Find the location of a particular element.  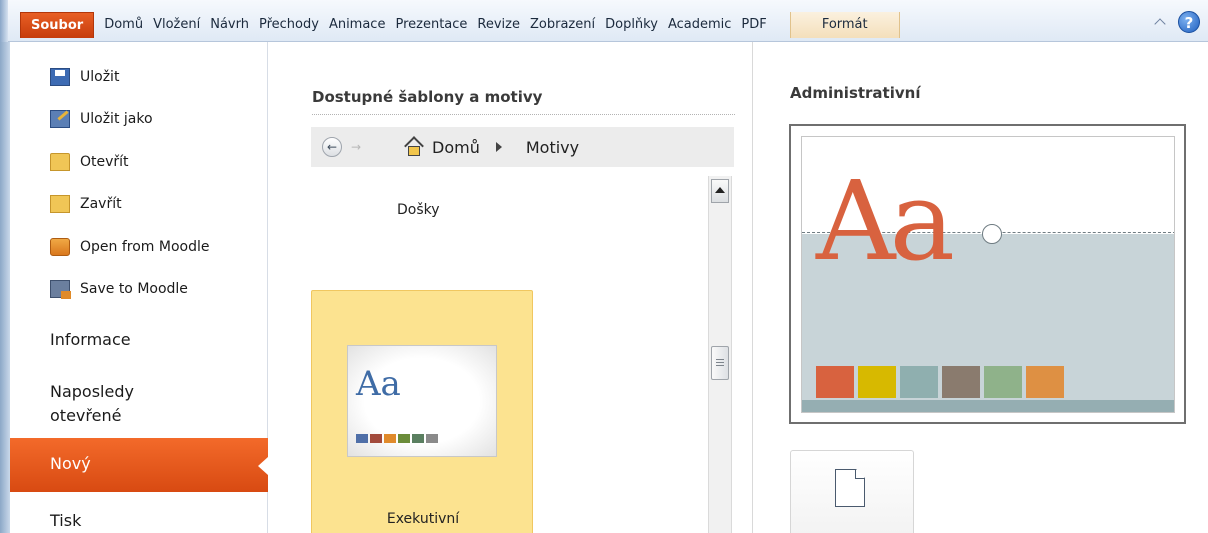

theme-thumbnail: Aa is located at coordinates (422, 401).